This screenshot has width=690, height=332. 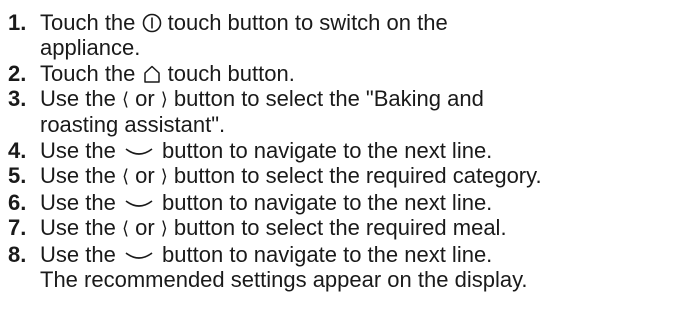 What do you see at coordinates (349, 73) in the screenshot?
I see `step-2: 2. Touch the touch button.` at bounding box center [349, 73].